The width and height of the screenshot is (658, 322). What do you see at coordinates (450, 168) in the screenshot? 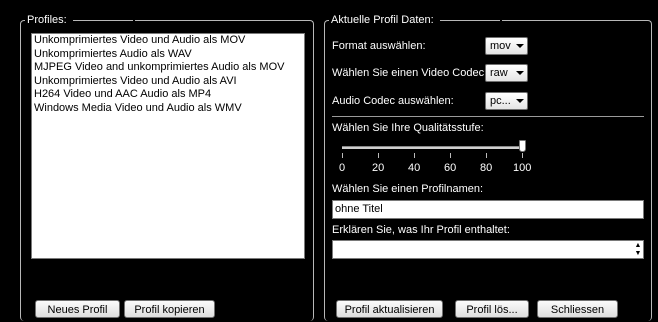
I see `slider-tick-label: 60` at bounding box center [450, 168].